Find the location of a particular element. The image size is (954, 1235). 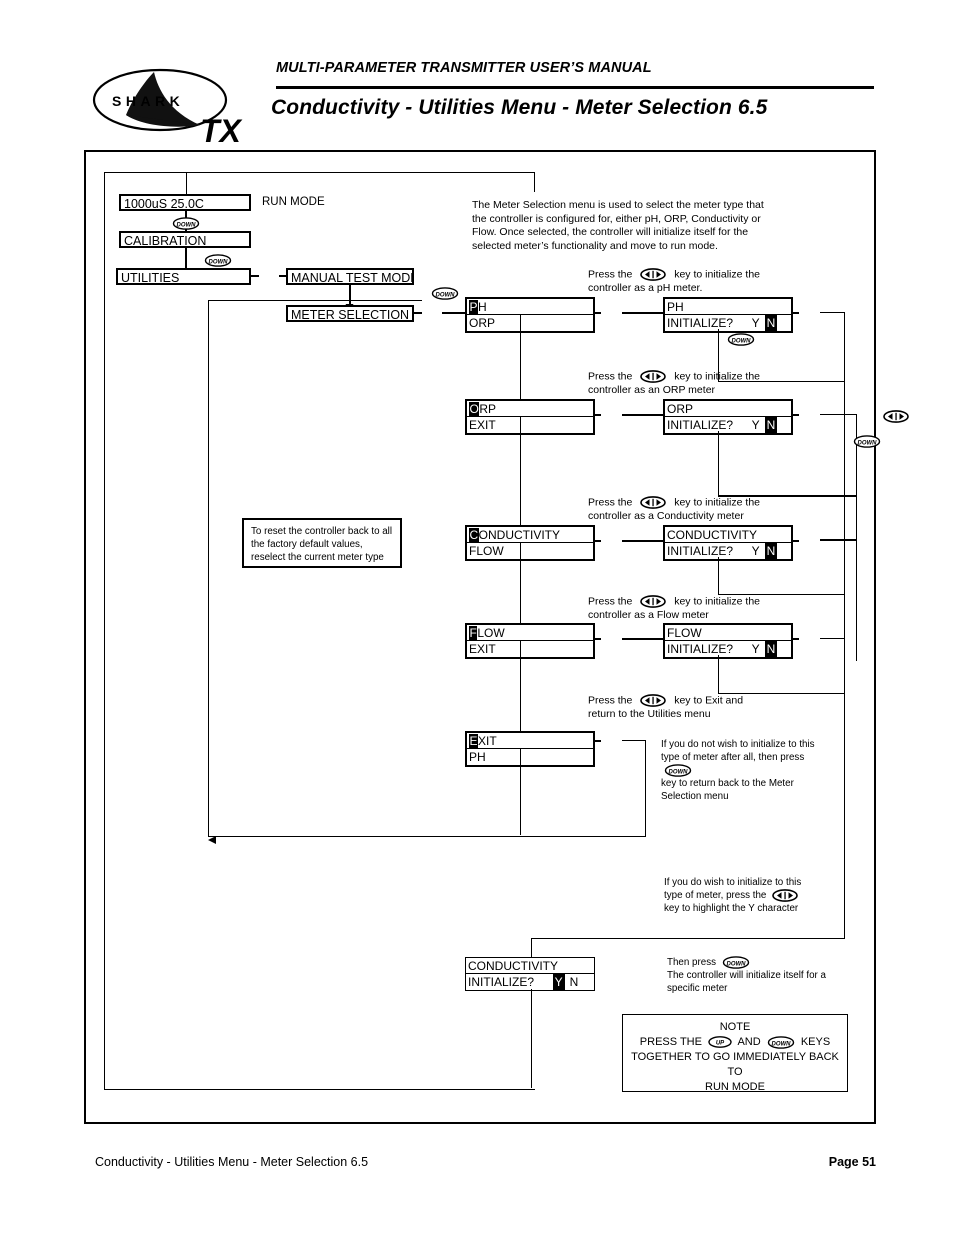

yes-cell-highlighted: Y is located at coordinates (558, 982).